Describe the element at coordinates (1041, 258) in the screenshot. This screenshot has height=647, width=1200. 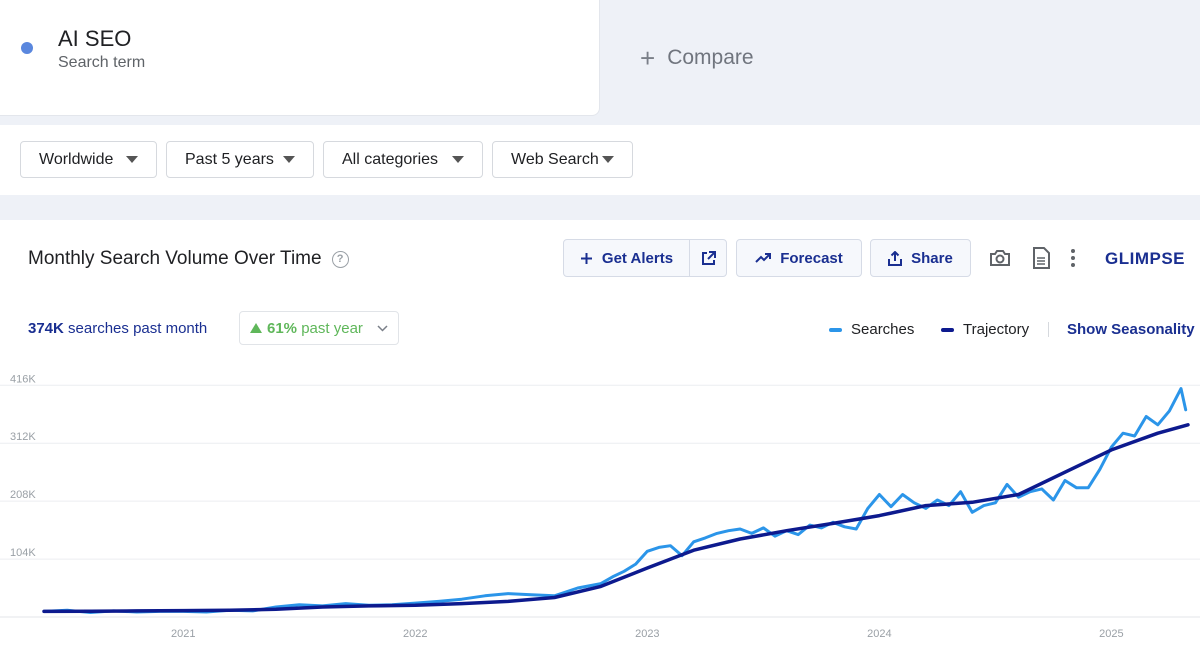
I see `csv-export-icon` at that location.